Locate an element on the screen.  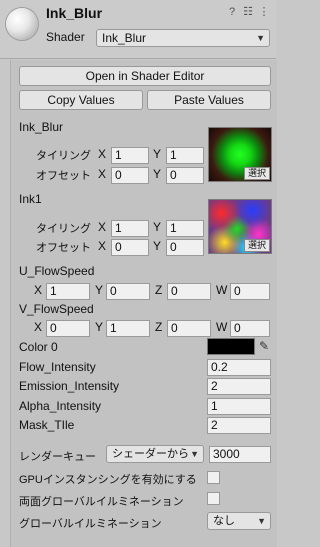
texture-name-ink-blur: Ink_Blur is located at coordinates (41, 127).